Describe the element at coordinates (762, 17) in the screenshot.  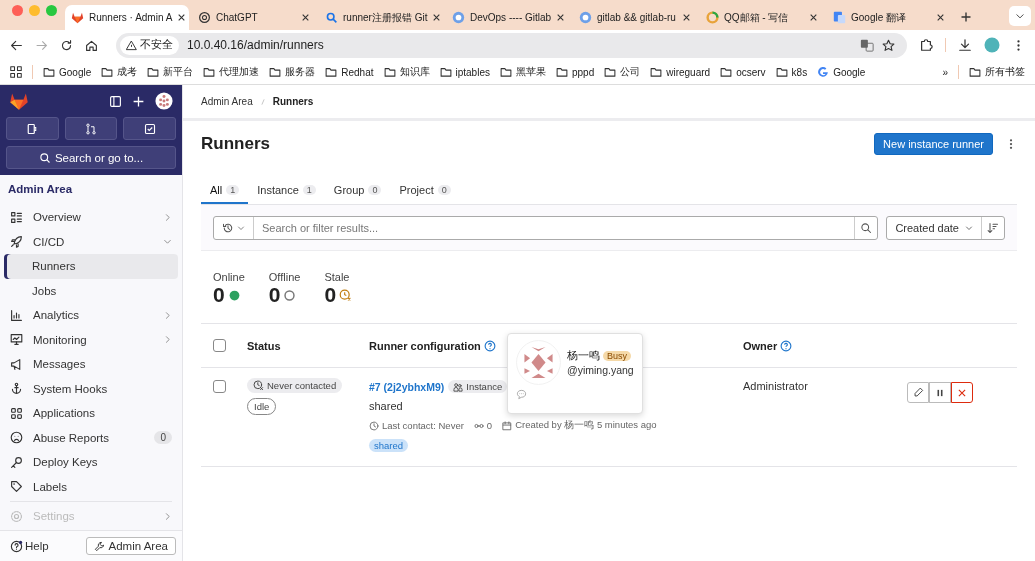
I see `browser-tab: QQ邮箱 - 写信` at that location.